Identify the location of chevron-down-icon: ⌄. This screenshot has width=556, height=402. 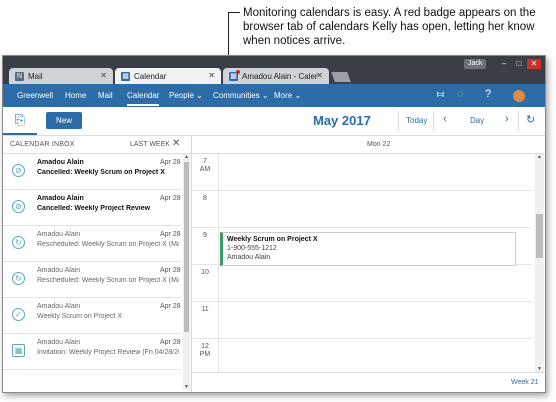
(265, 95).